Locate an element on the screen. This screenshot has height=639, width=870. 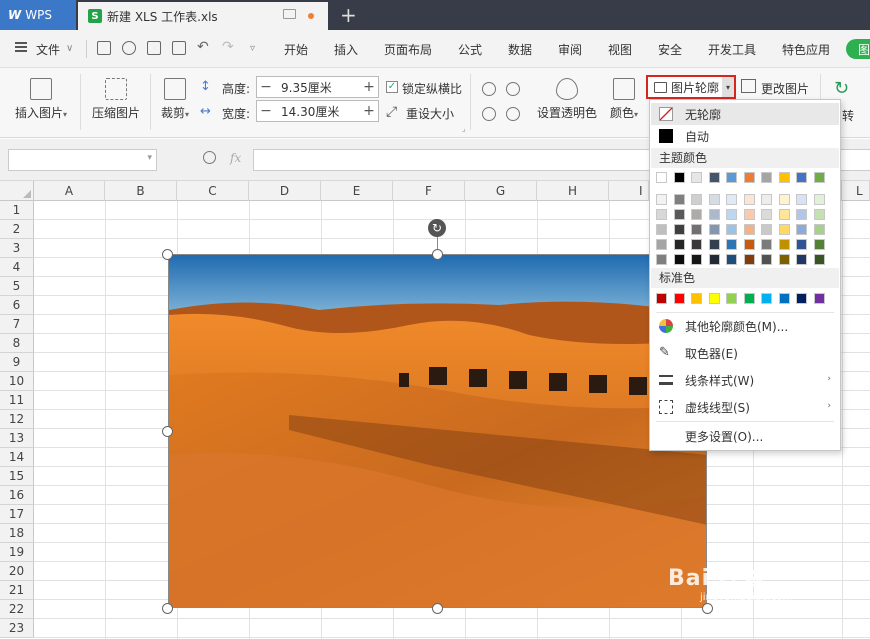
zoom-search-icon is located at coordinates (209, 157).